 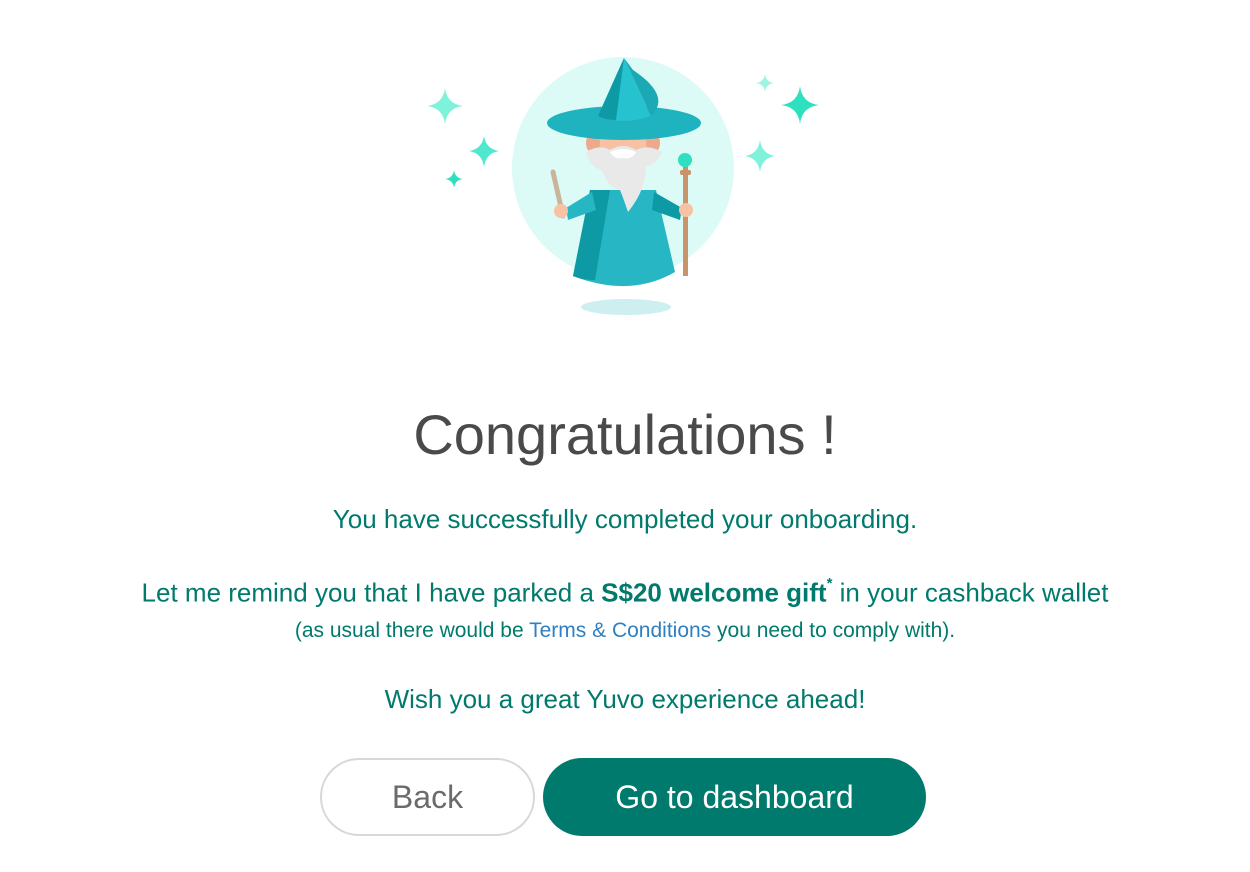 I want to click on page-title: Congratulations !, so click(x=625, y=434).